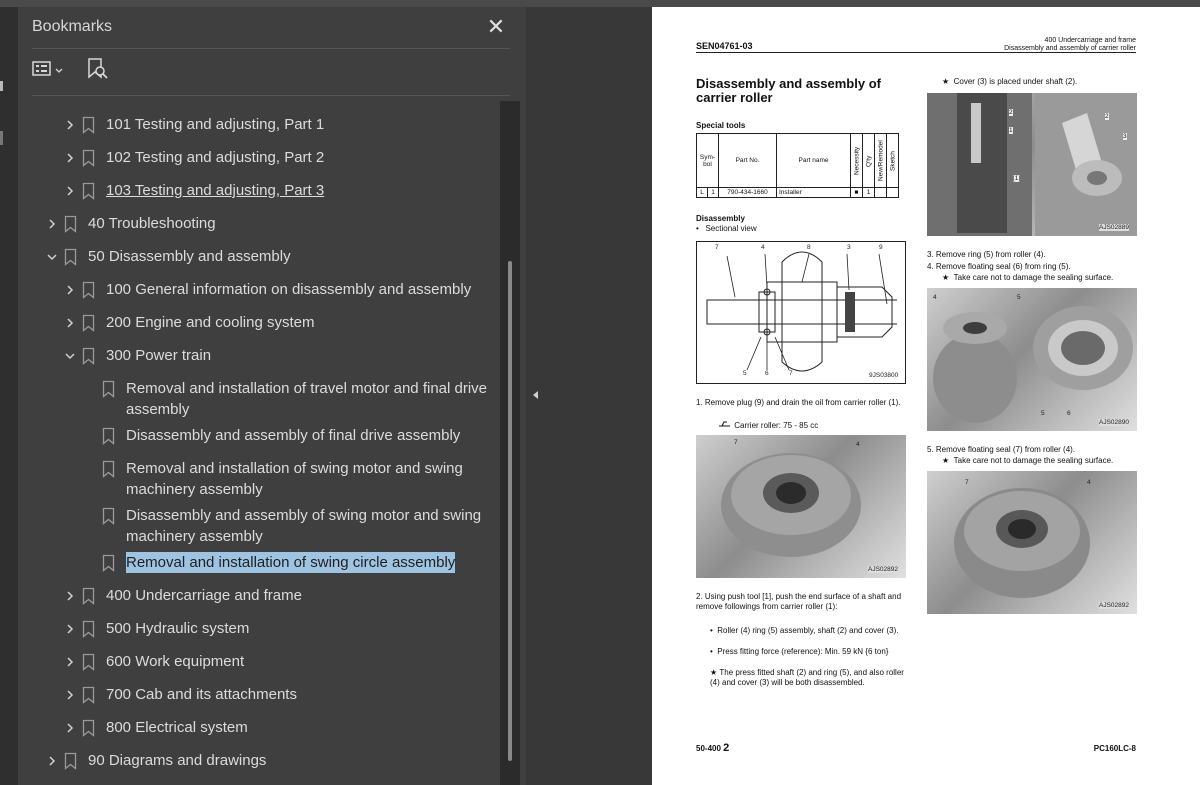 The height and width of the screenshot is (785, 1200). Describe the element at coordinates (883, 569) in the screenshot. I see `photo-code: AJS02892` at that location.